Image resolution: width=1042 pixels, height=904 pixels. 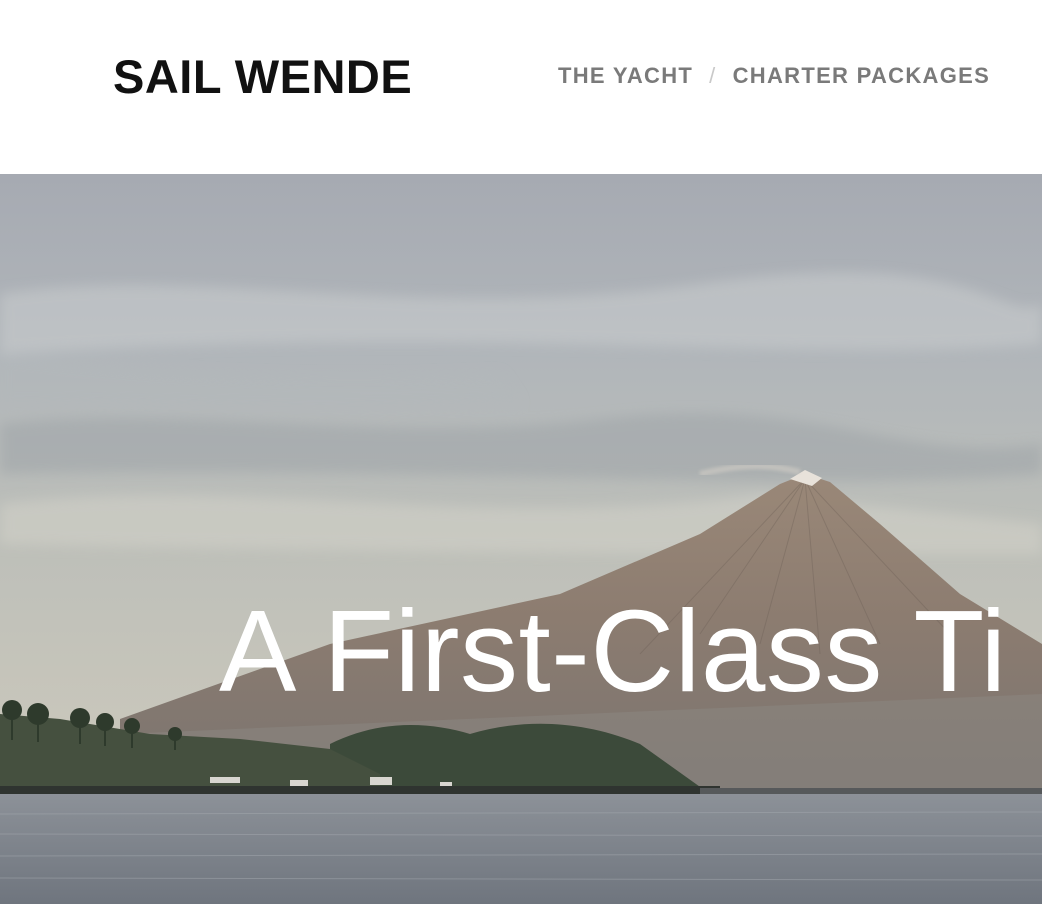 What do you see at coordinates (262, 76) in the screenshot?
I see `site-logo: SAIL WENDE` at bounding box center [262, 76].